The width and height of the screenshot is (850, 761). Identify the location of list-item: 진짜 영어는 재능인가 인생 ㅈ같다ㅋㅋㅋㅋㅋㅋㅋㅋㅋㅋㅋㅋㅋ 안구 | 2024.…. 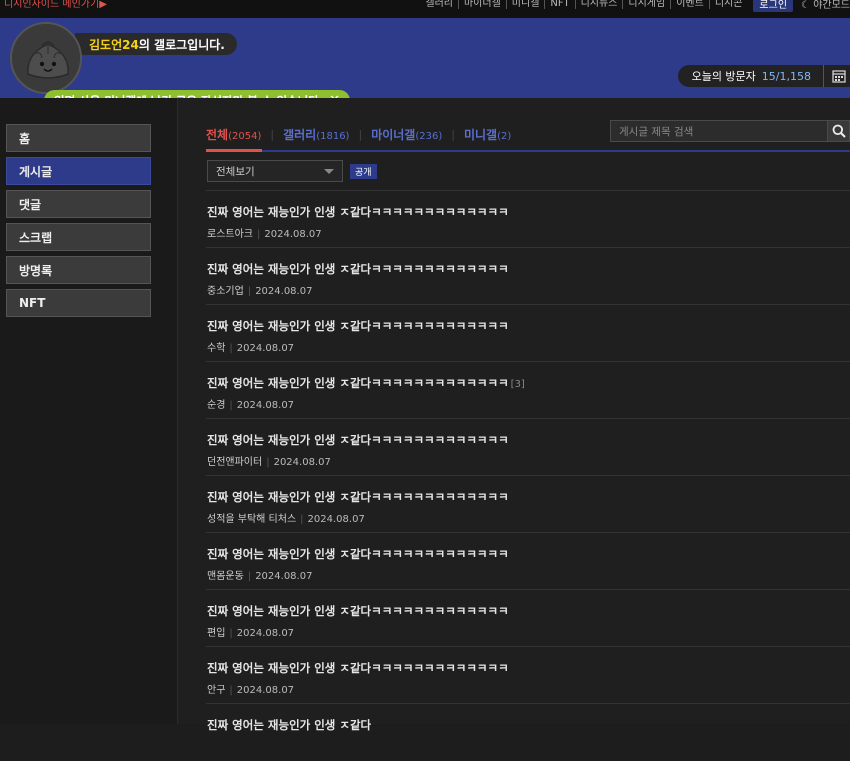
(528, 675).